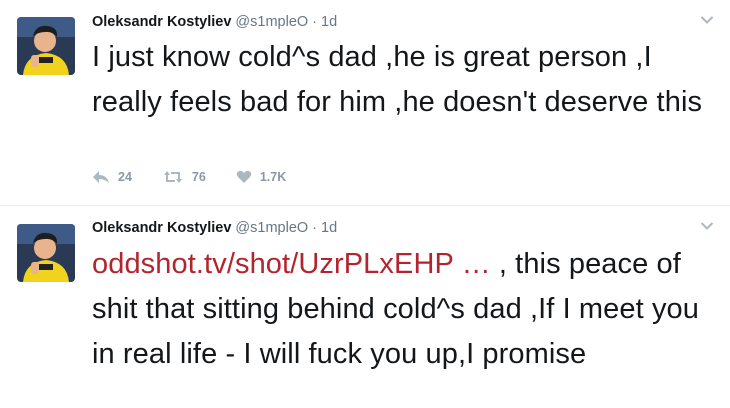 This screenshot has width=730, height=408. Describe the element at coordinates (273, 177) in the screenshot. I see `like-count: 1.7K` at that location.